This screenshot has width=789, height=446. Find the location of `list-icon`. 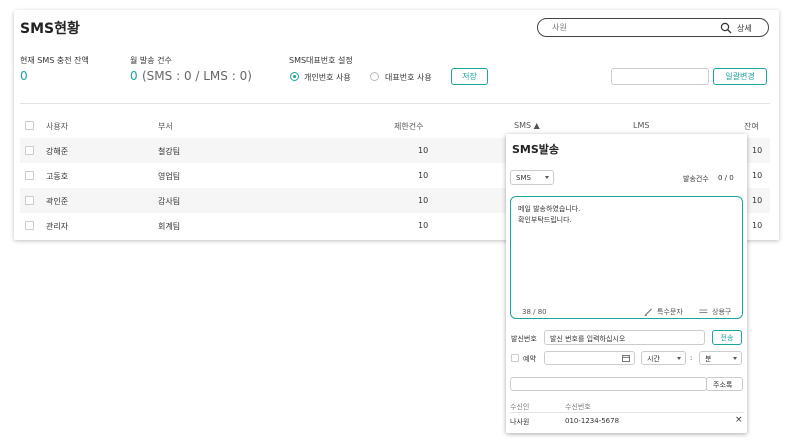

list-icon is located at coordinates (703, 312).